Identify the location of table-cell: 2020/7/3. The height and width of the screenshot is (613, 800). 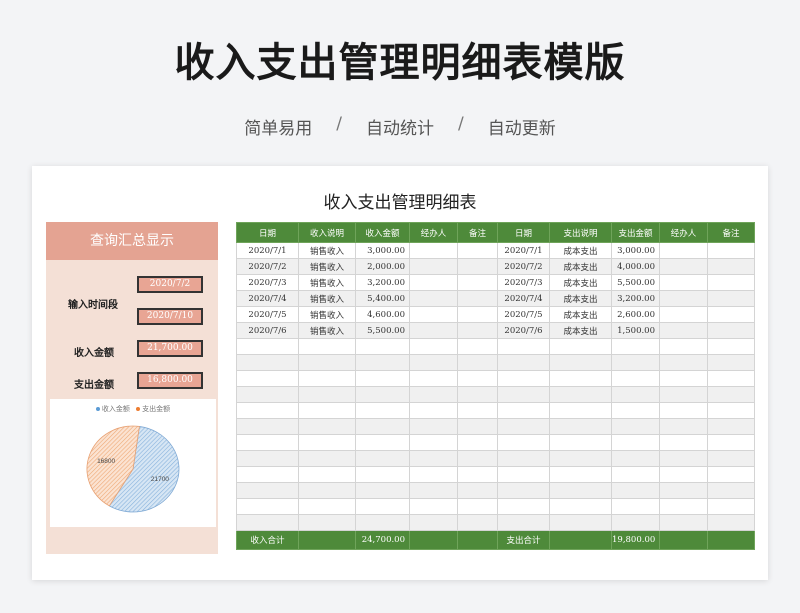
(523, 282).